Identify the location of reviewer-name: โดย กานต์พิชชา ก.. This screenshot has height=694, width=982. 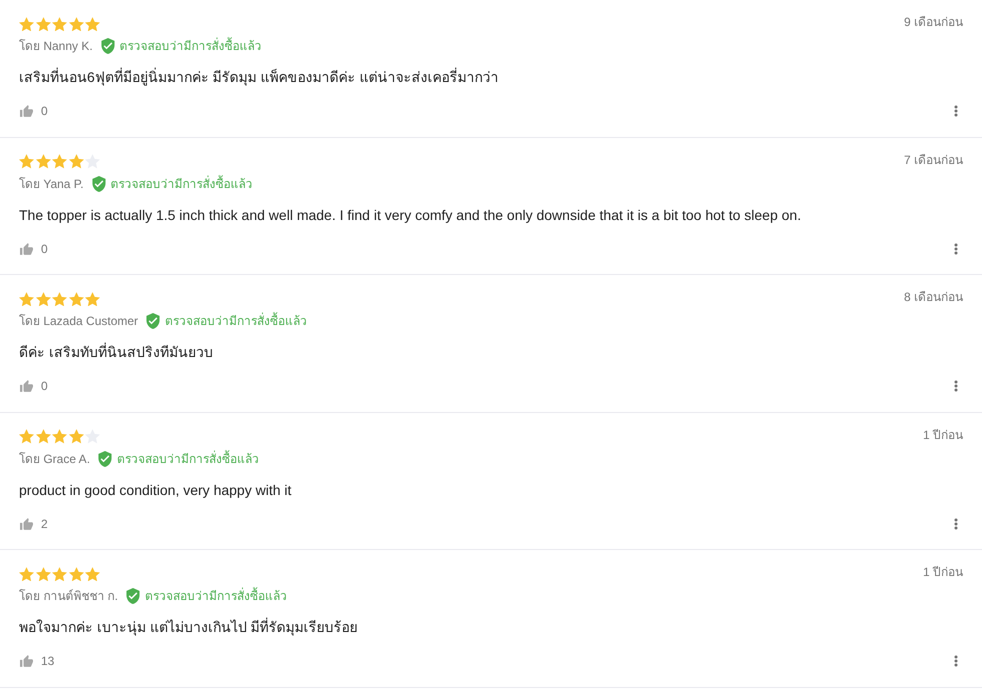
(68, 596).